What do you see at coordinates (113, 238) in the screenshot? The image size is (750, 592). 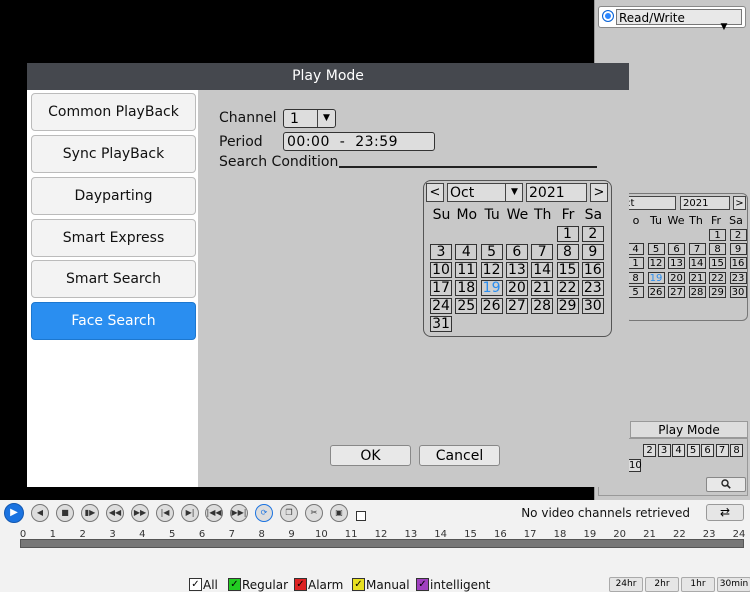 I see `mode-smart-express-button: Smart Express` at bounding box center [113, 238].